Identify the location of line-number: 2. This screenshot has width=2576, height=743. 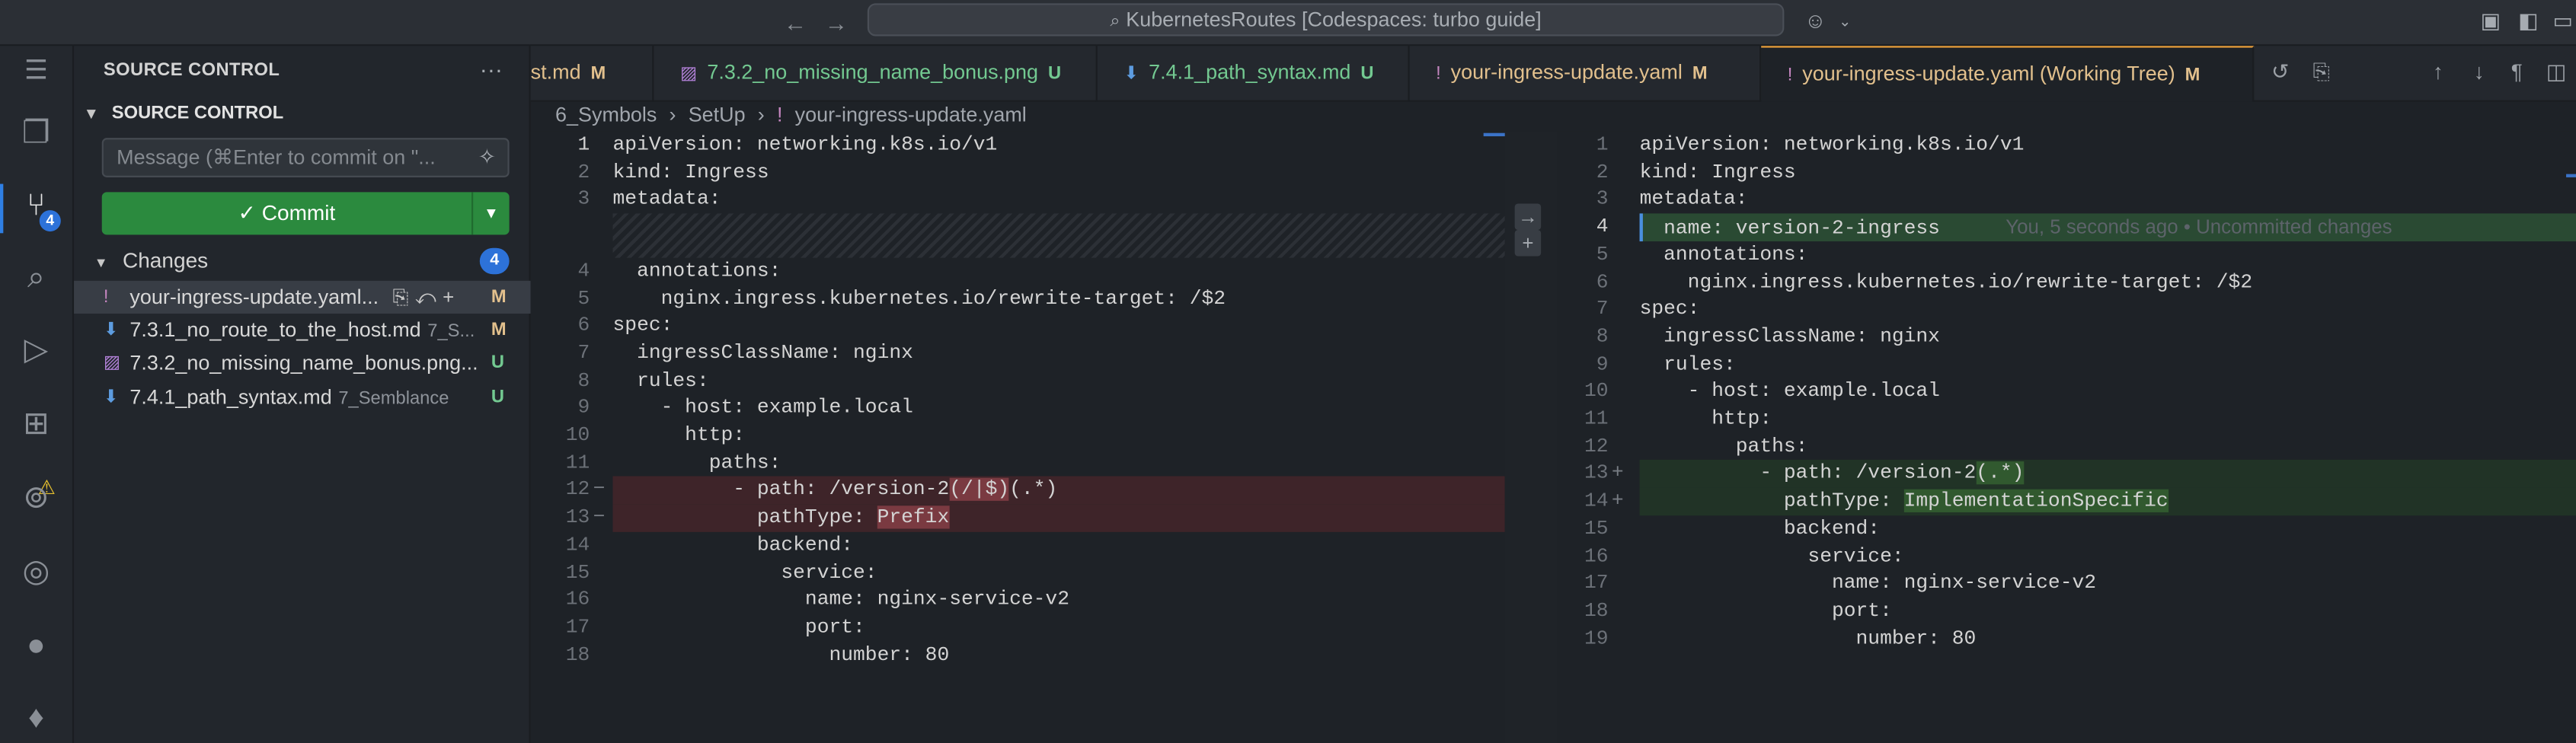
(583, 171).